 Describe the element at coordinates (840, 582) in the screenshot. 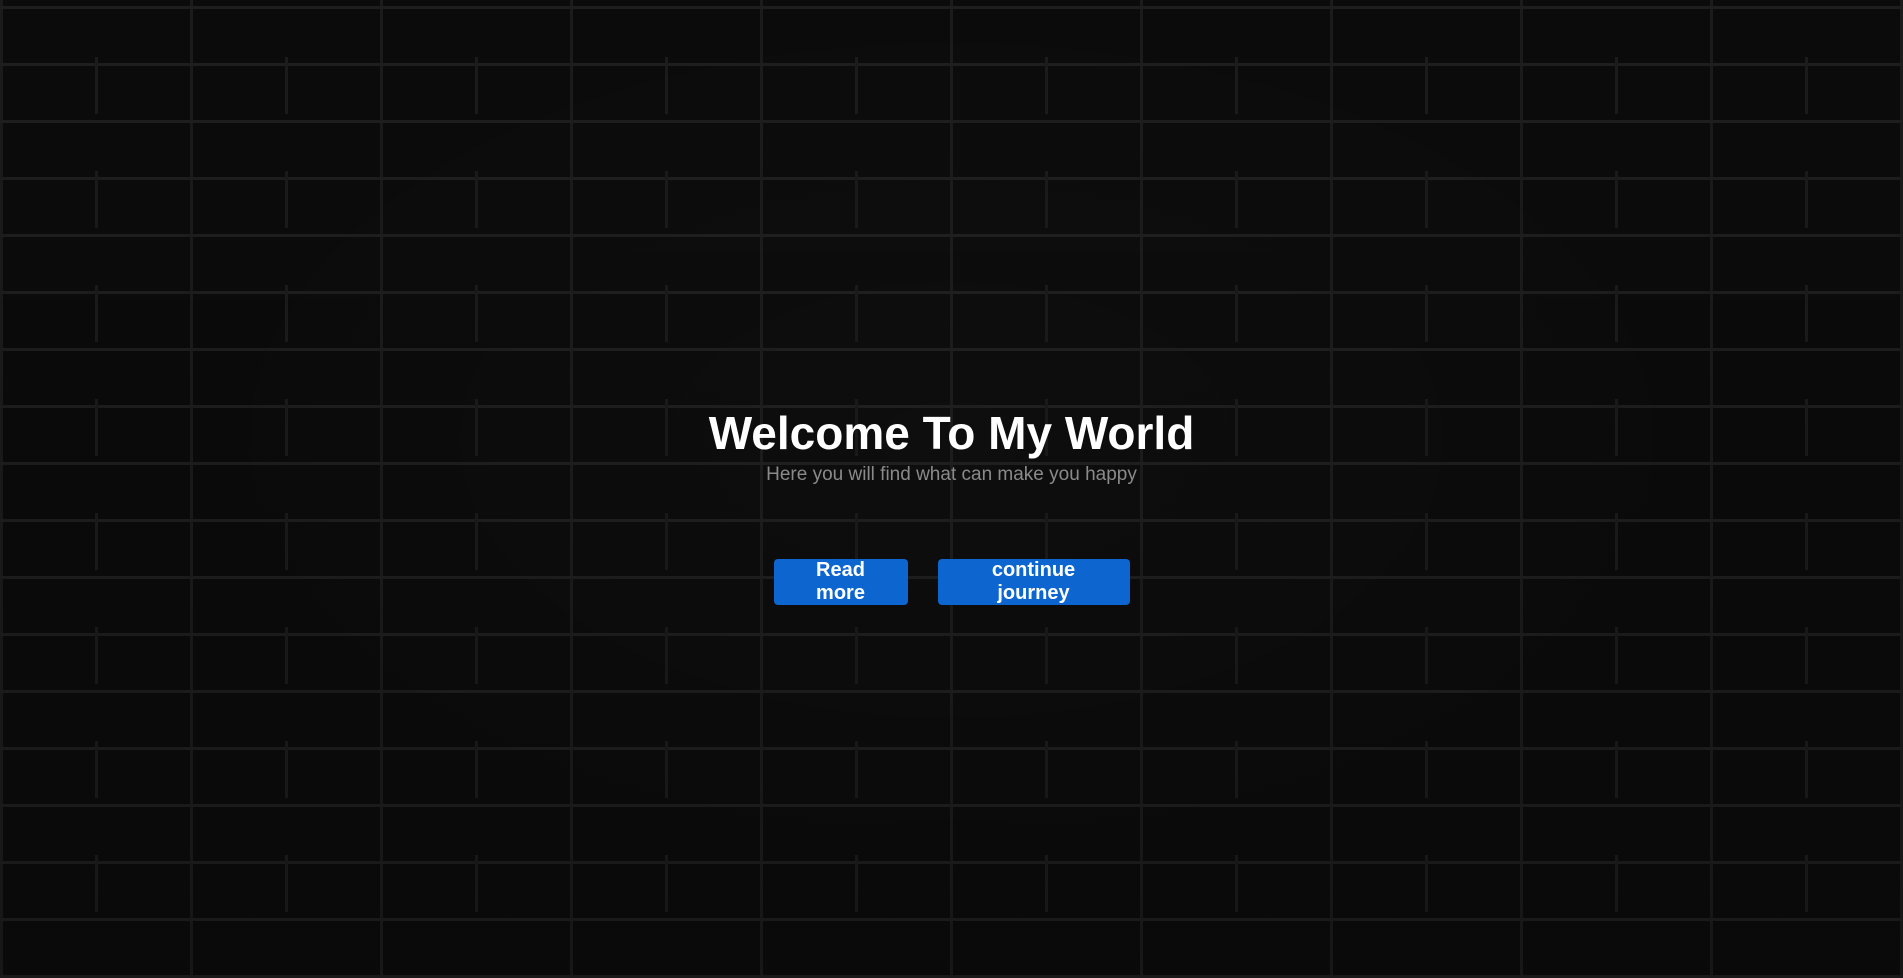

I see `read-more-button: Read more` at that location.